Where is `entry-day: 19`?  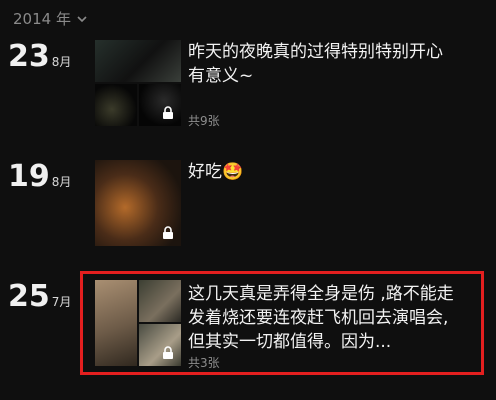 entry-day: 19 is located at coordinates (29, 176).